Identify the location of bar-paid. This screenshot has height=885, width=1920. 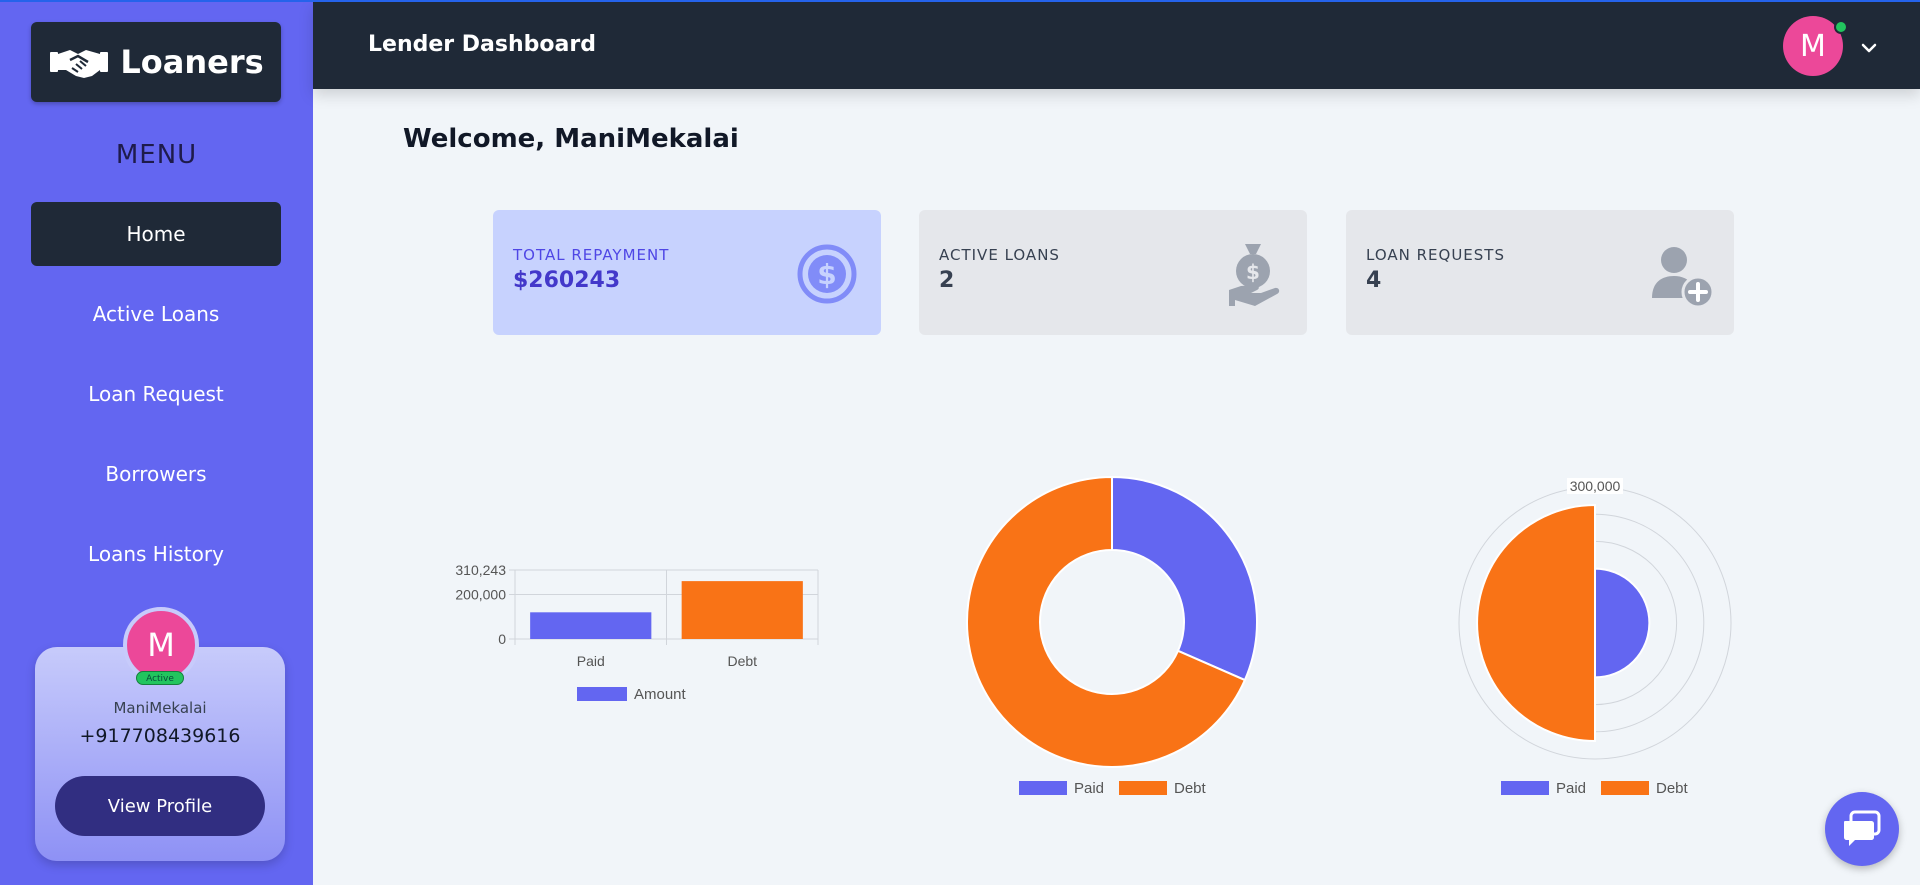
(591, 625).